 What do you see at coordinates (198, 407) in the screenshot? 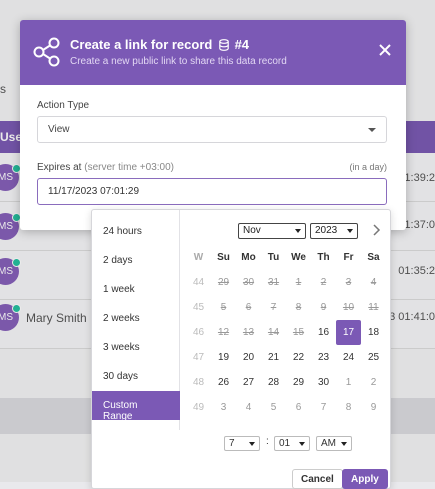
I see `week-number: 49` at bounding box center [198, 407].